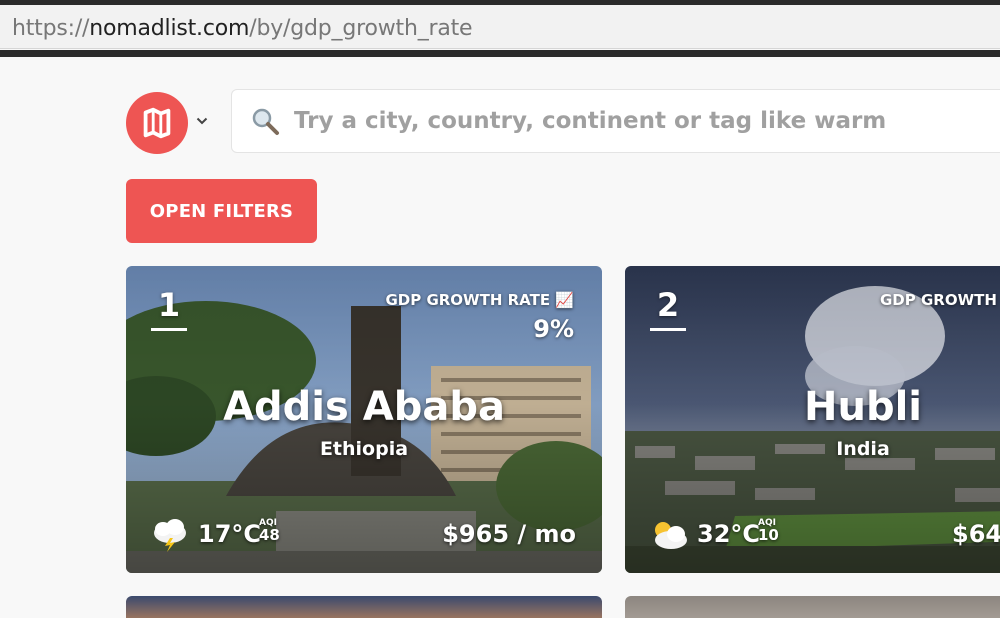 The image size is (1000, 618). I want to click on temperature: 17°C, so click(230, 534).